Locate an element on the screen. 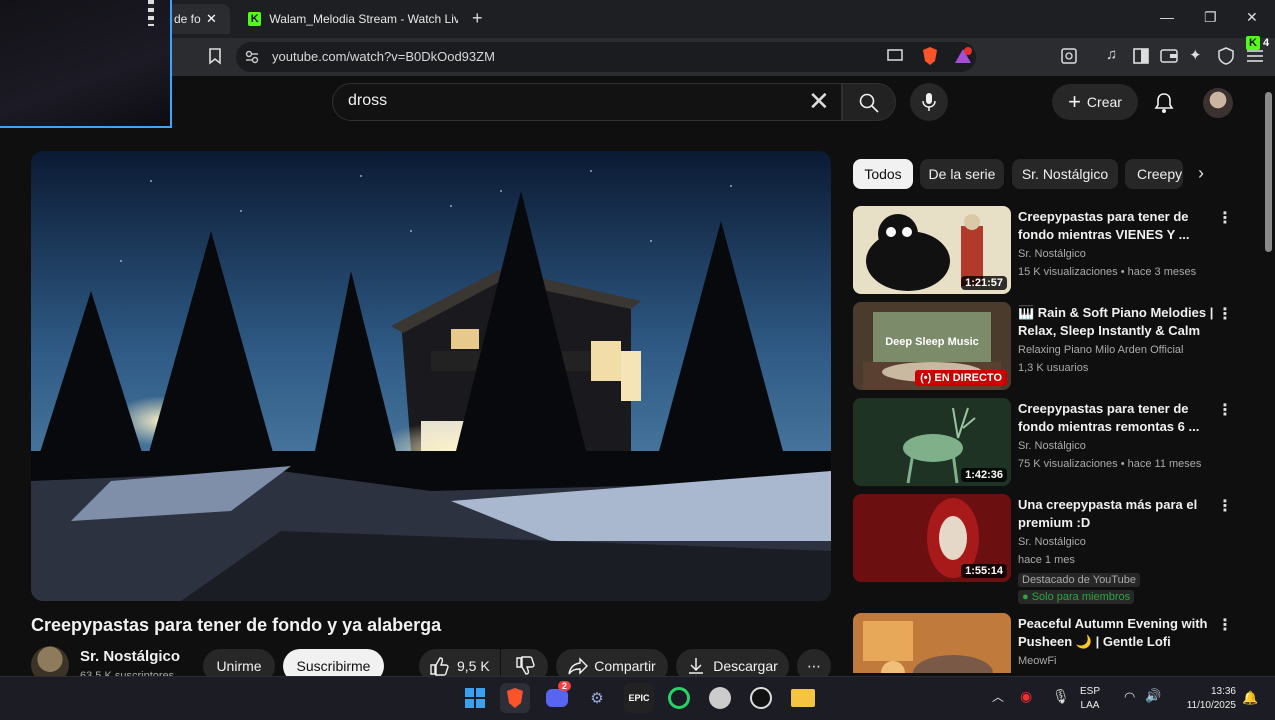 The image size is (1275, 720). tab-title: Walam_Melodia Stream - Watch Live is located at coordinates (363, 19).